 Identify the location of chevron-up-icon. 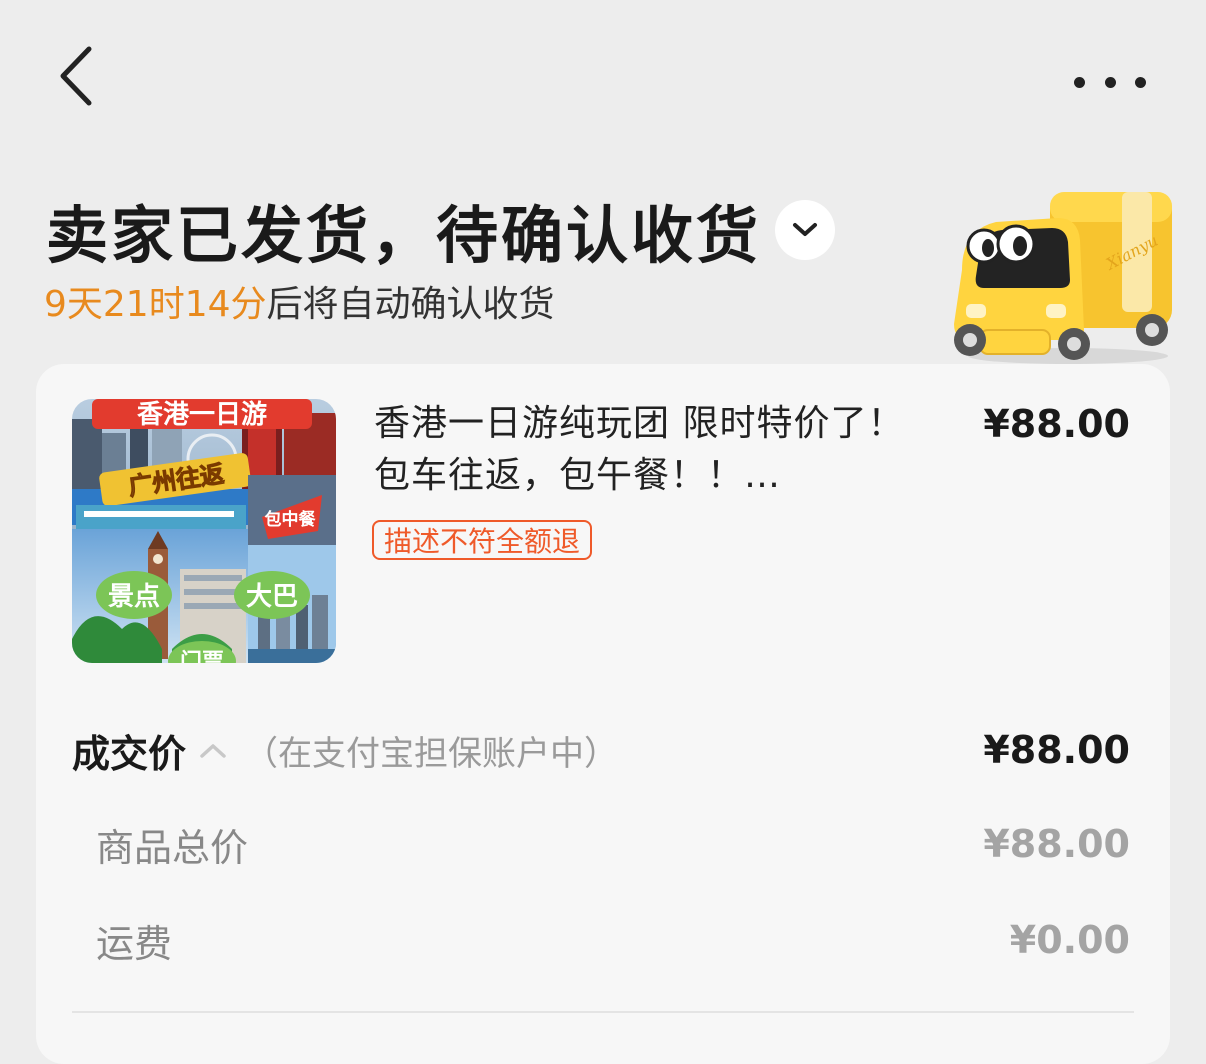
(213, 751).